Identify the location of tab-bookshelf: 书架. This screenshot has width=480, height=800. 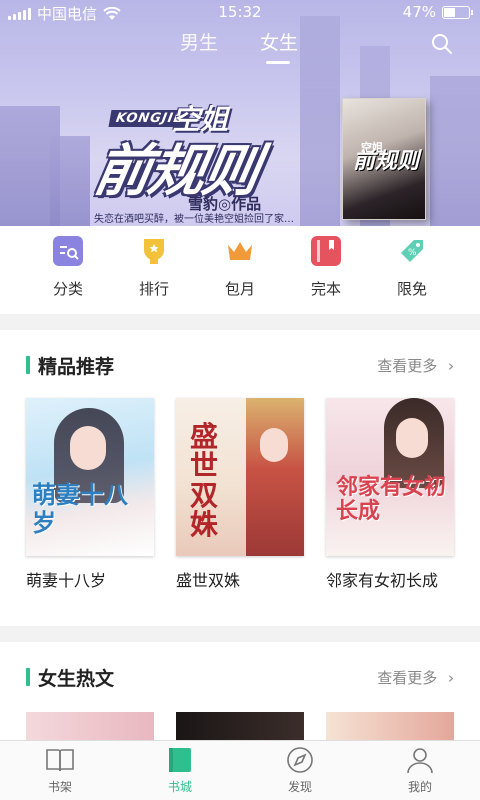
(60, 770).